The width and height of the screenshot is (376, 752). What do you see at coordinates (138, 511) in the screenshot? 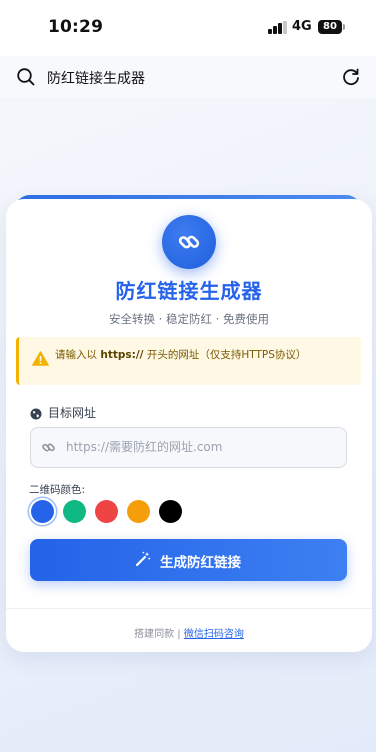
I see `qr-color-orange` at bounding box center [138, 511].